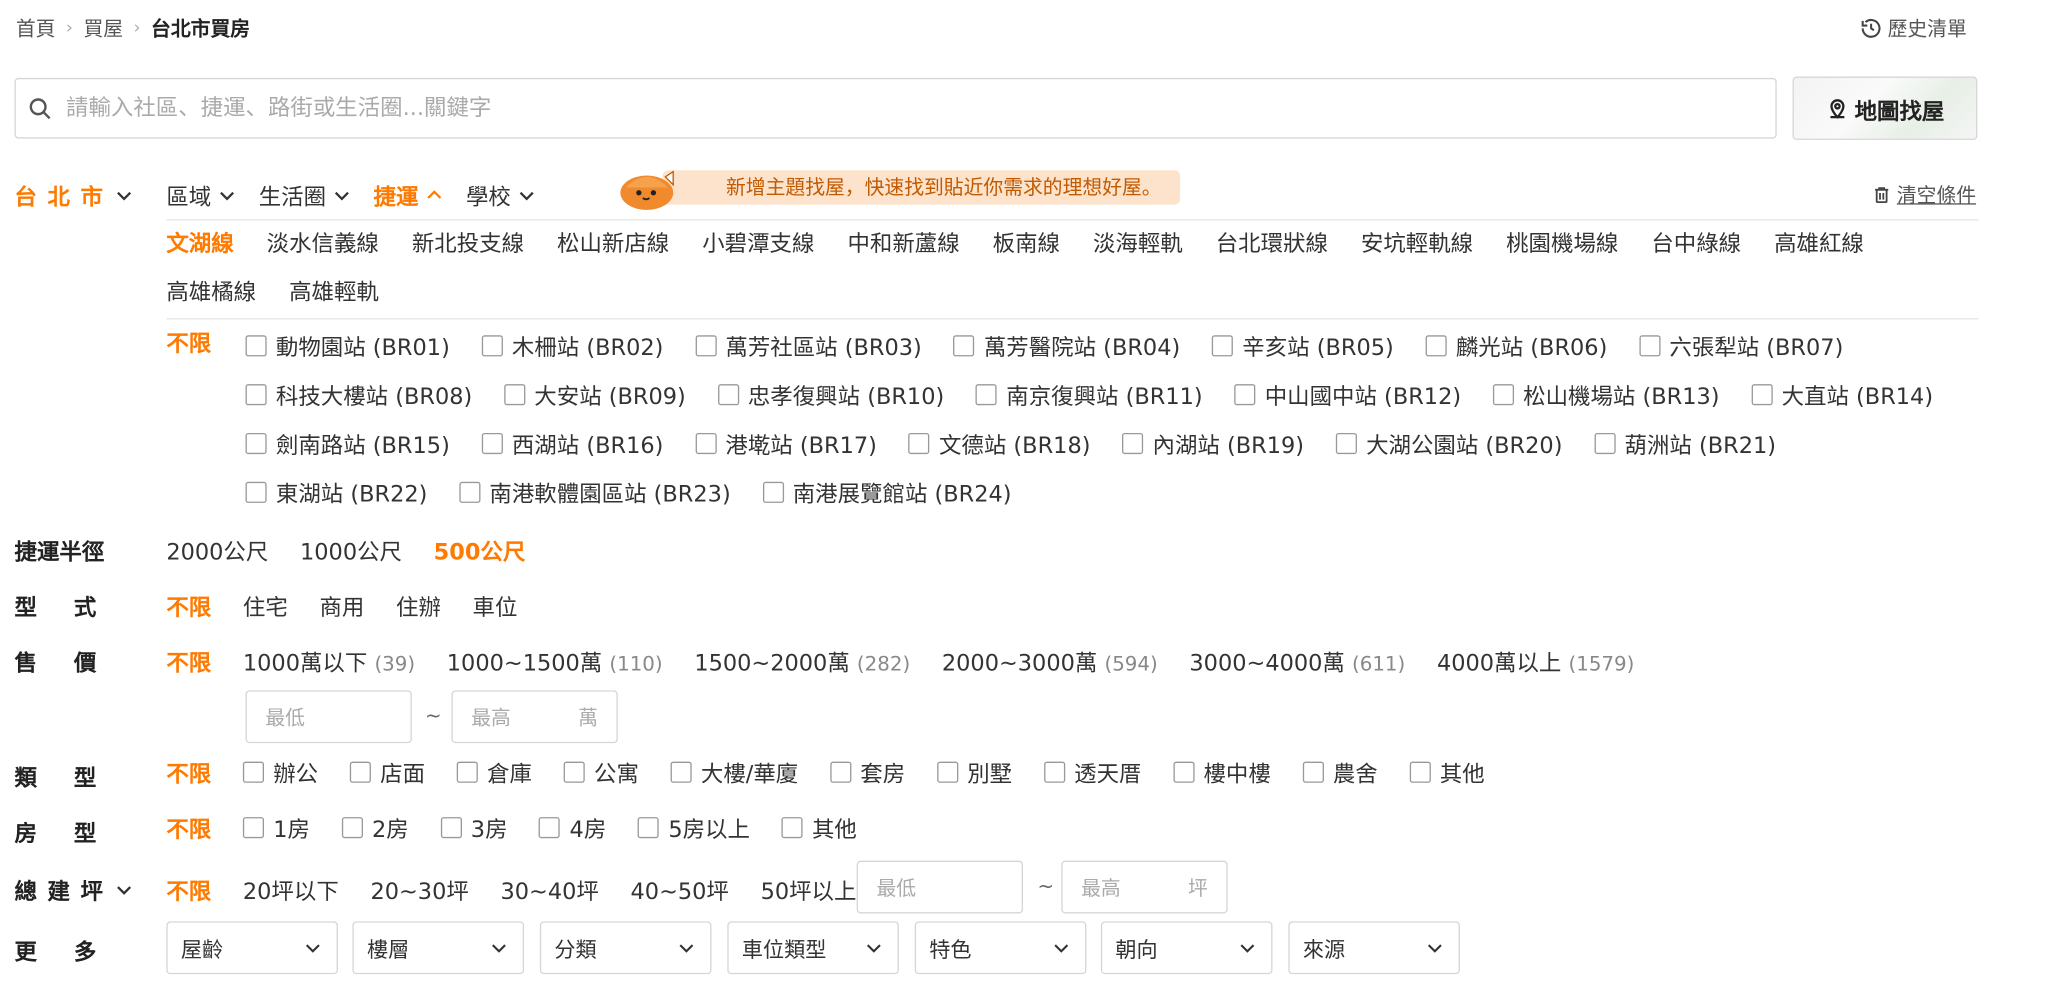 The width and height of the screenshot is (2052, 987). What do you see at coordinates (786, 442) in the screenshot?
I see `station-checkbox: 港墘站 (BR17)` at bounding box center [786, 442].